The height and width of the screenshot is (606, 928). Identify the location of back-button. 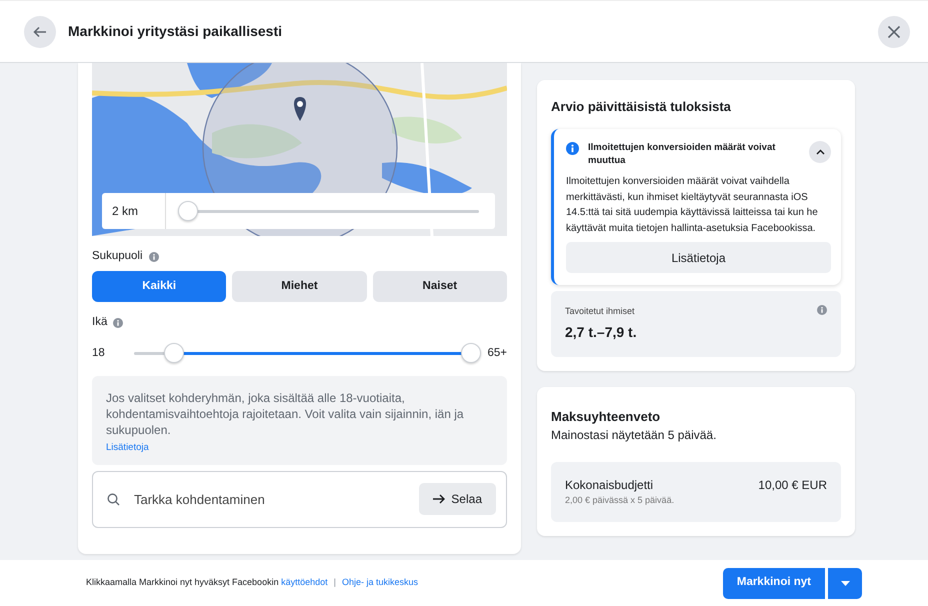
(40, 32).